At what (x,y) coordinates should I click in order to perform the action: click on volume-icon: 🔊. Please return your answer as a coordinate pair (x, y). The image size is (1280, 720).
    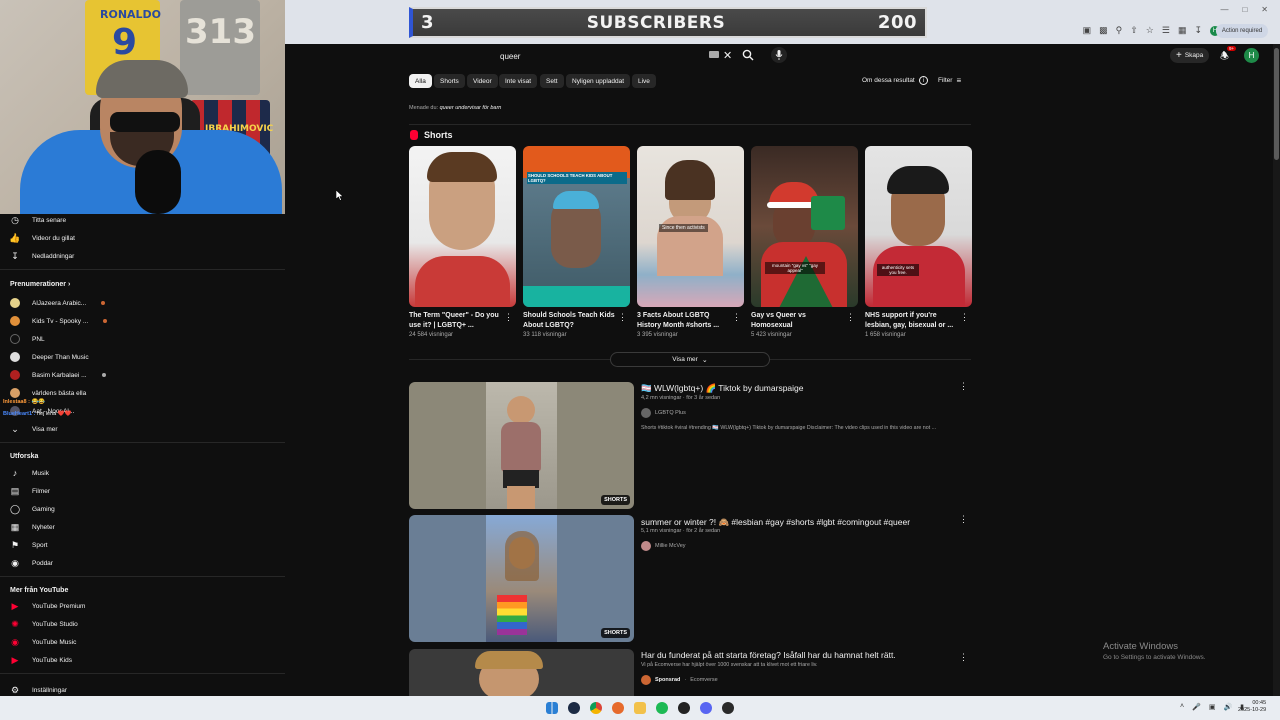
    Looking at the image, I should click on (1227, 707).